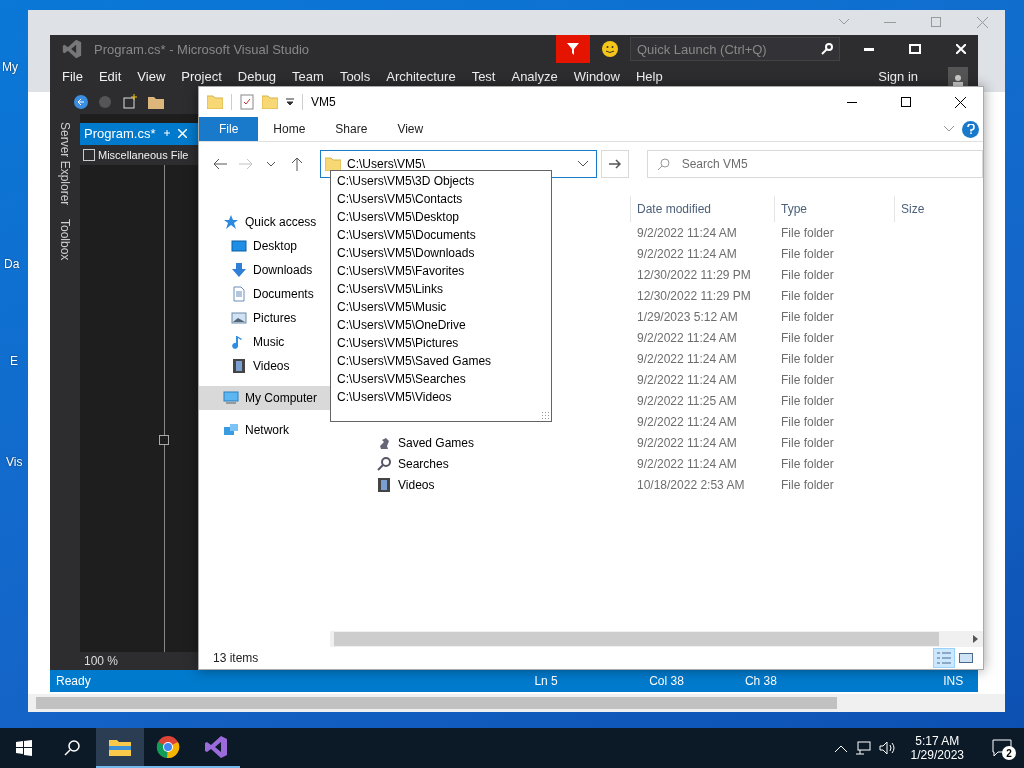  What do you see at coordinates (441, 271) in the screenshot?
I see `suggestion-item: C:\Users\VM5\Favorites` at bounding box center [441, 271].